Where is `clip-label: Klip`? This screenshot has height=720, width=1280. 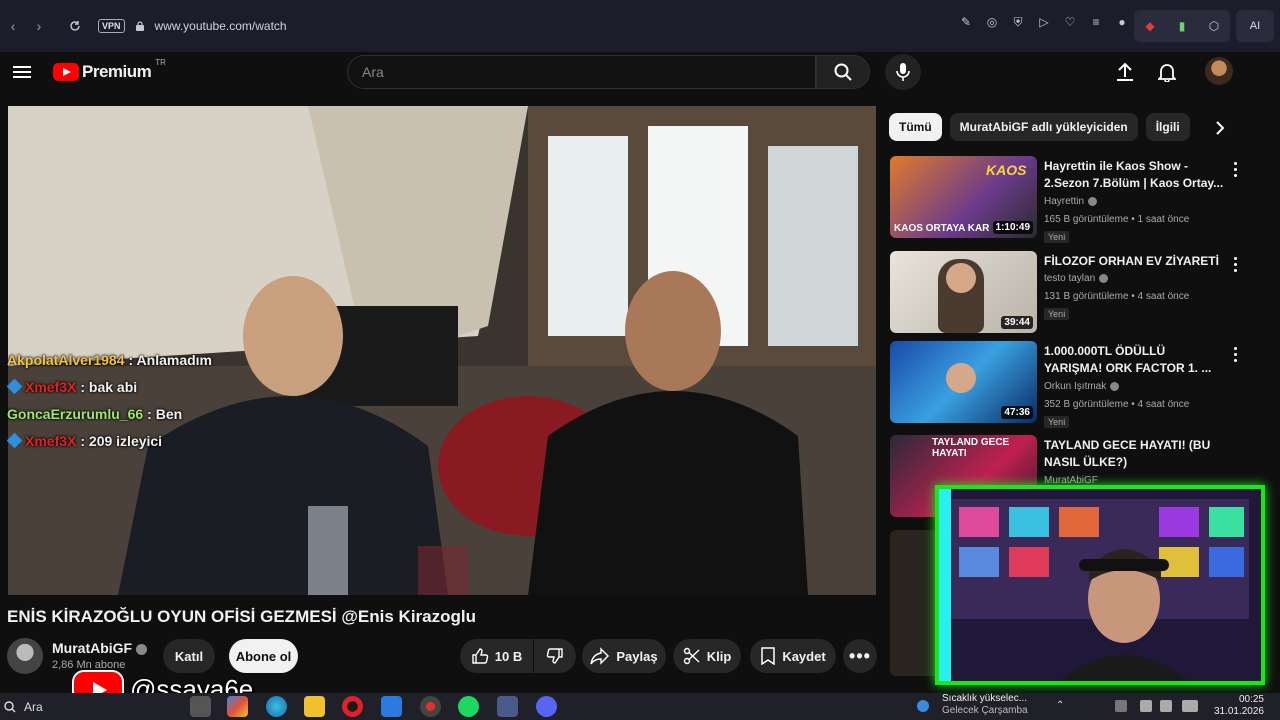 clip-label: Klip is located at coordinates (719, 656).